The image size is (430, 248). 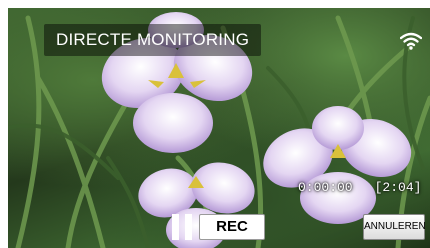 I want to click on pause-bar-right, so click(x=188, y=227).